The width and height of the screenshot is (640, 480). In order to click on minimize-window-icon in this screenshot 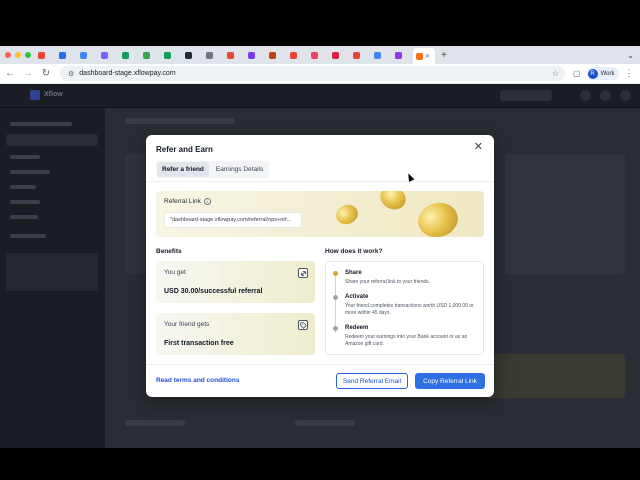, I will do `click(18, 55)`.